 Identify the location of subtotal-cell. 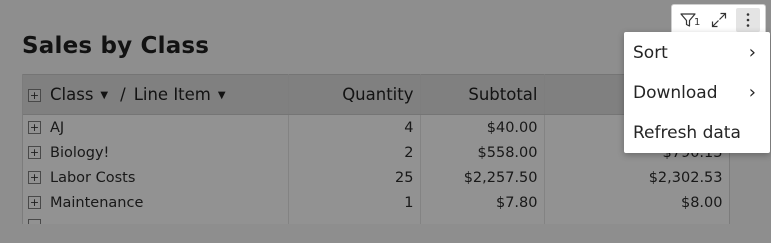
(482, 219).